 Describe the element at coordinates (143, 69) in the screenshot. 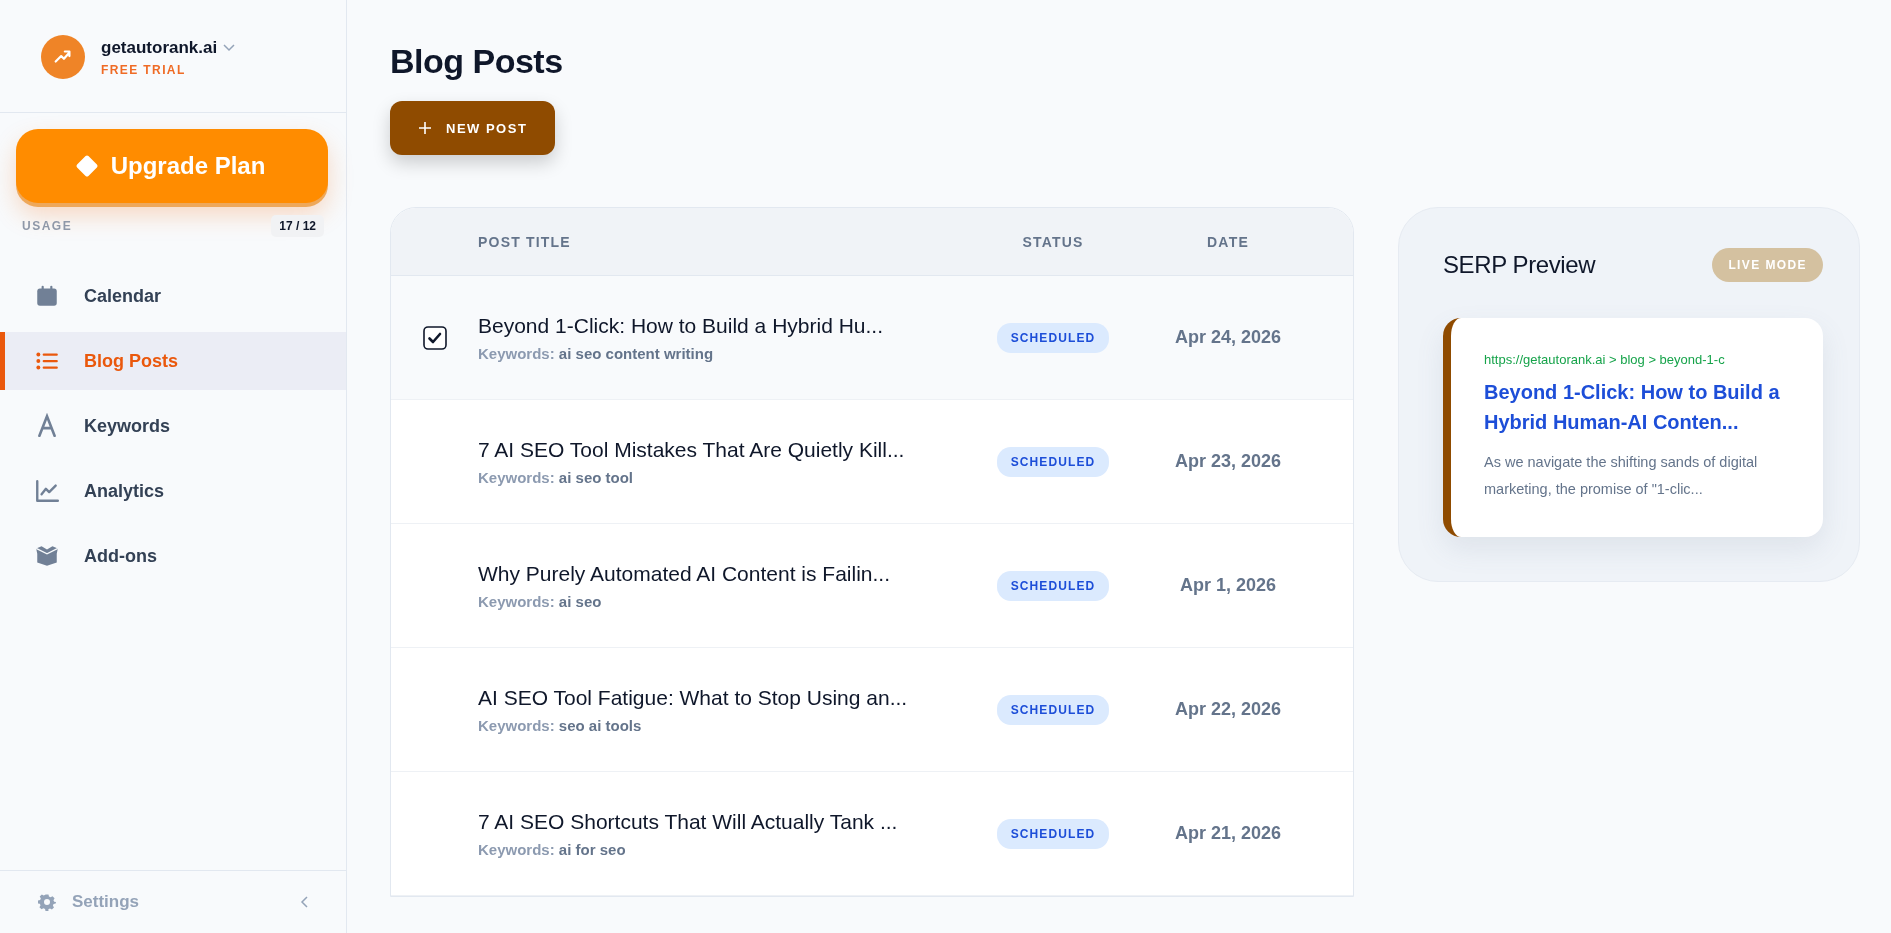

I see `plan-label: FREE TRIAL` at that location.